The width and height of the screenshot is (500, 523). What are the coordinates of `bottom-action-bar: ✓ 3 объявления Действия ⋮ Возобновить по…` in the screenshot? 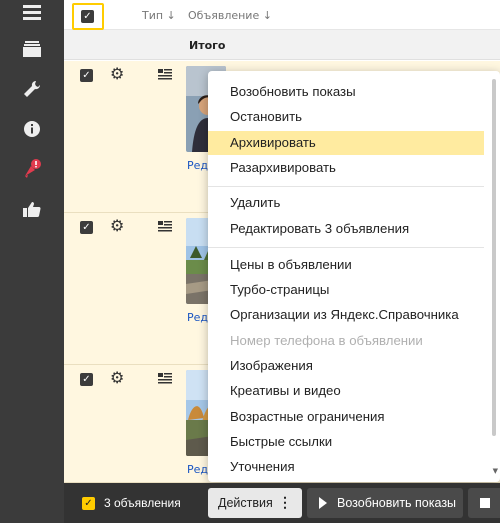 It's located at (282, 503).